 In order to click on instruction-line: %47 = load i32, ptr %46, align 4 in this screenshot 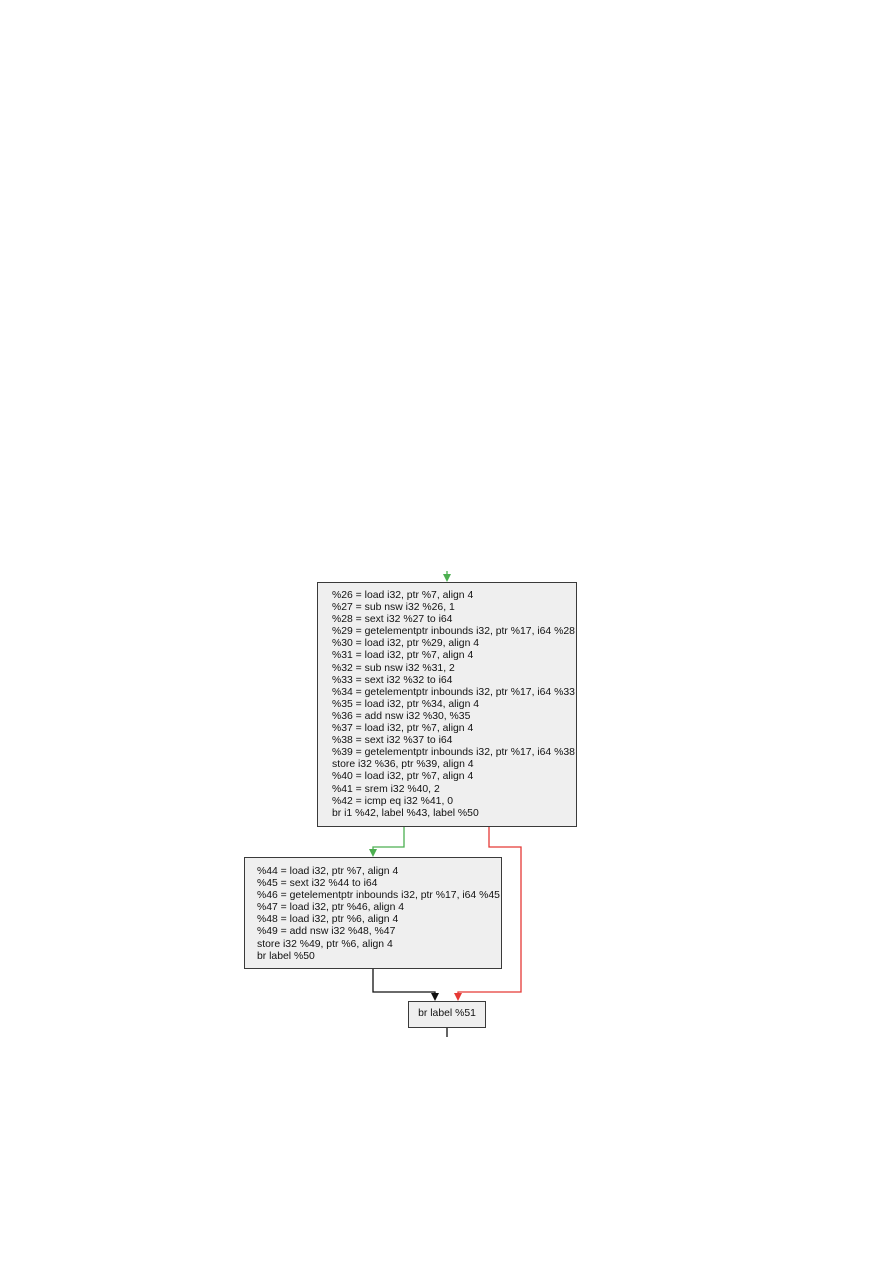, I will do `click(331, 908)`.